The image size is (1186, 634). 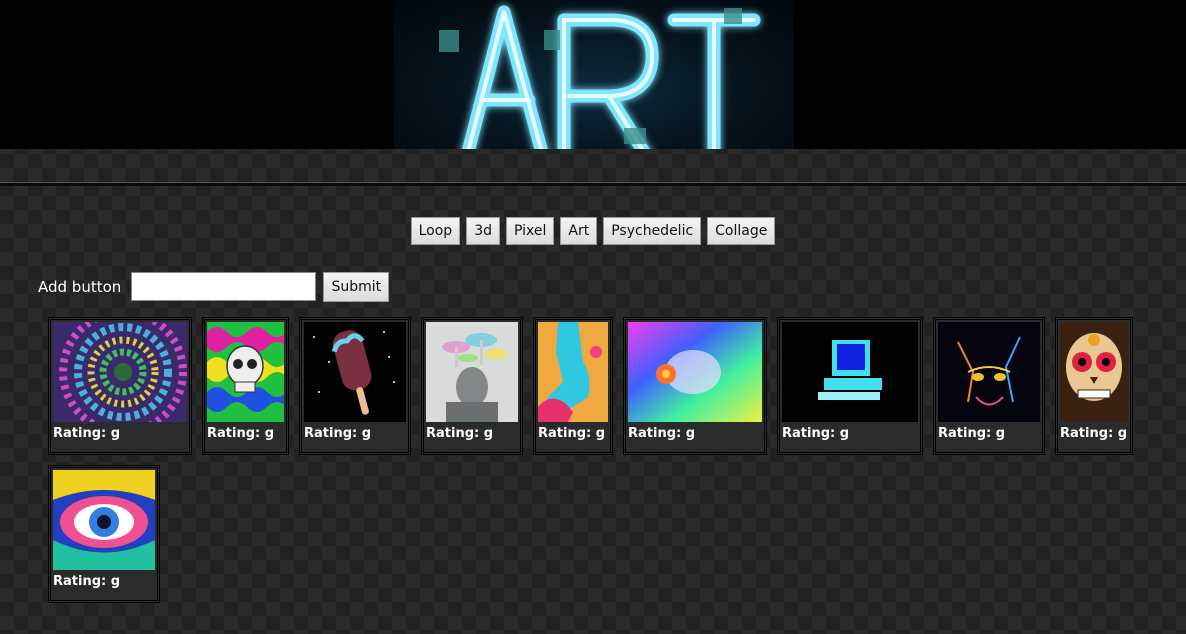 I want to click on topic-button-3d: 3d, so click(x=483, y=231).